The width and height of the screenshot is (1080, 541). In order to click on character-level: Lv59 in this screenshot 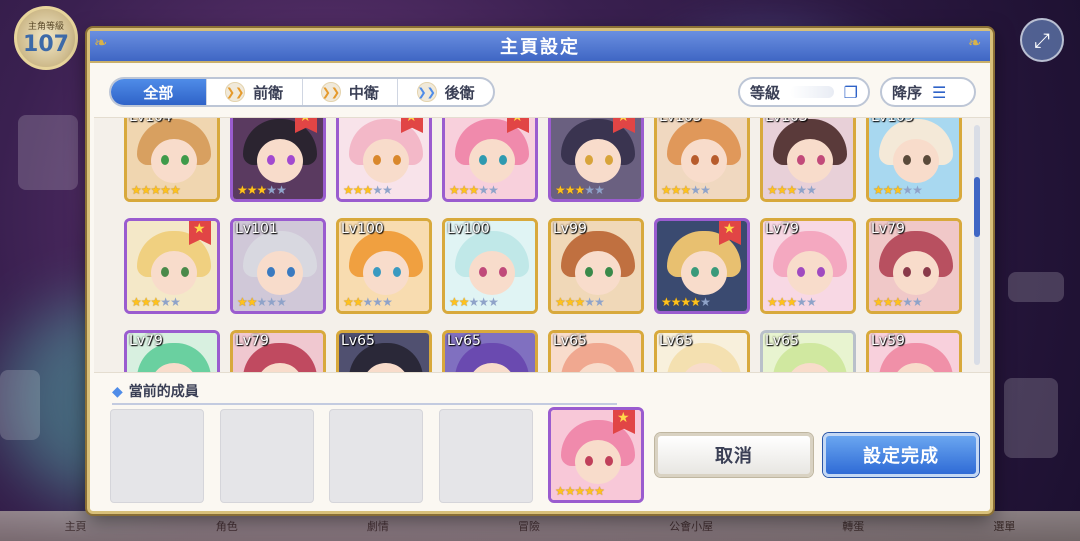, I will do `click(888, 341)`.